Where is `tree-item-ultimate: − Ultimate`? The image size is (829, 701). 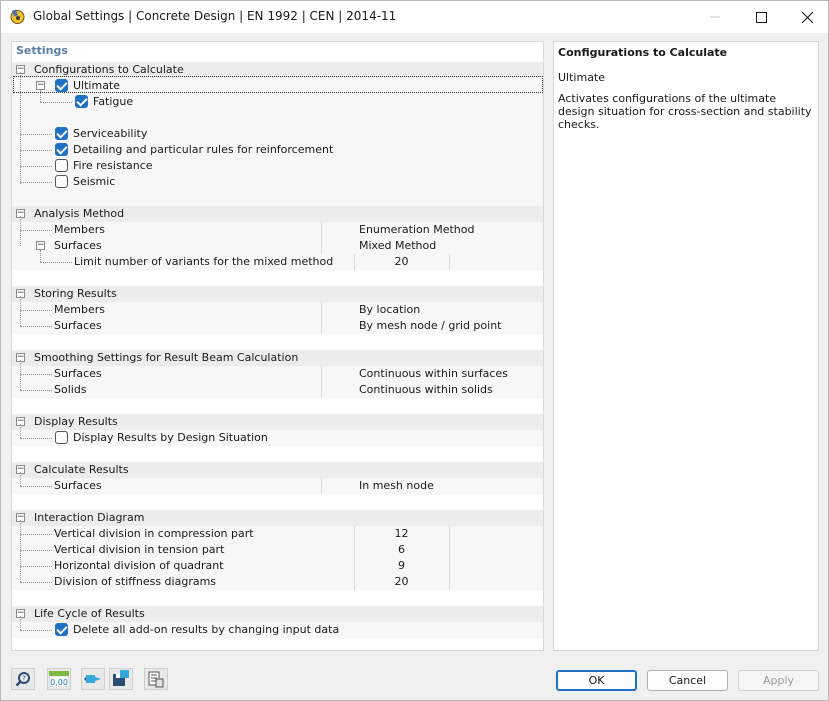
tree-item-ultimate: − Ultimate is located at coordinates (277, 86).